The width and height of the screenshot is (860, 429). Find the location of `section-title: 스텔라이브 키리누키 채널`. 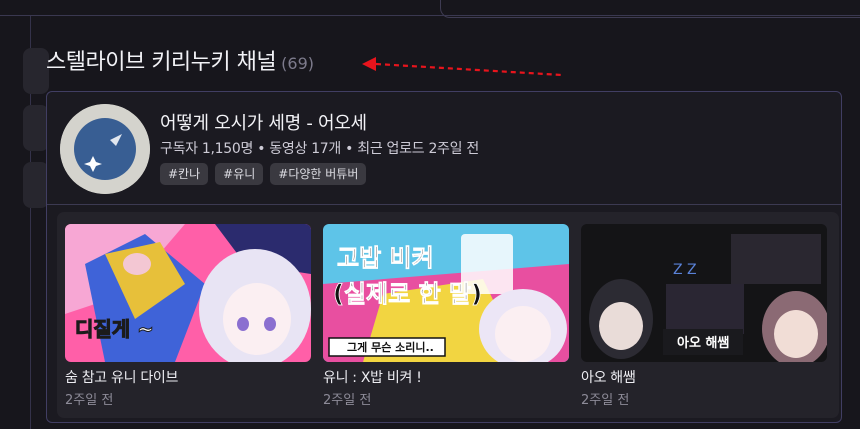

section-title: 스텔라이브 키리누키 채널 is located at coordinates (161, 62).